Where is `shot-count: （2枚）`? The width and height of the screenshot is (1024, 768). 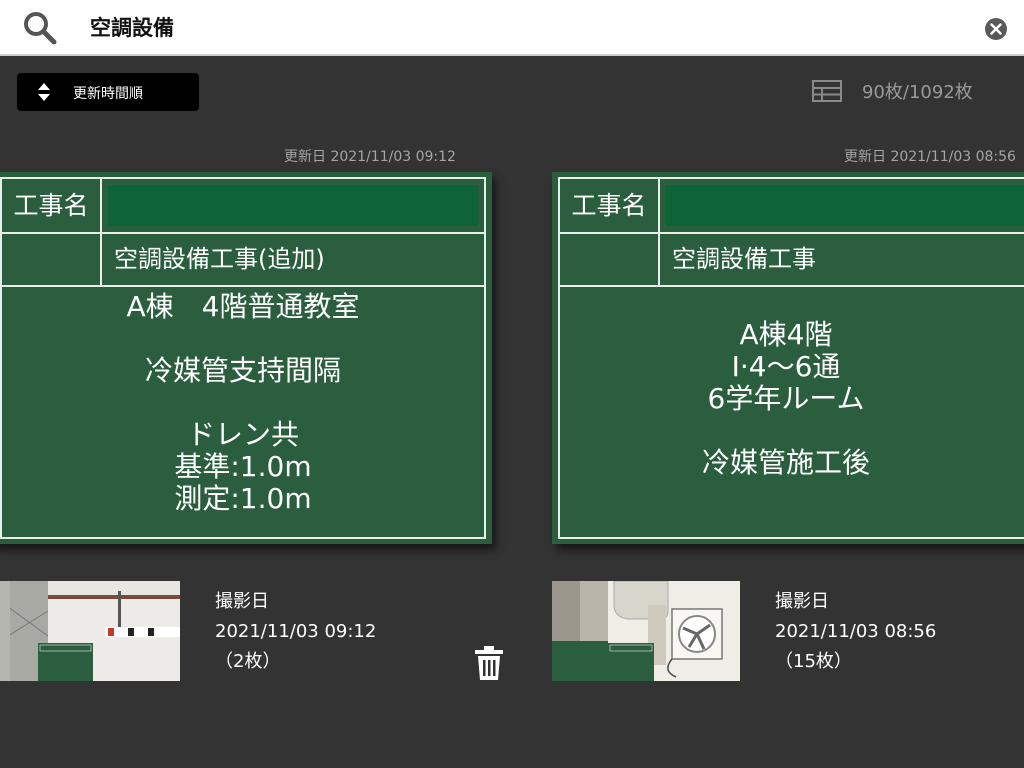
shot-count: （2枚） is located at coordinates (248, 661).